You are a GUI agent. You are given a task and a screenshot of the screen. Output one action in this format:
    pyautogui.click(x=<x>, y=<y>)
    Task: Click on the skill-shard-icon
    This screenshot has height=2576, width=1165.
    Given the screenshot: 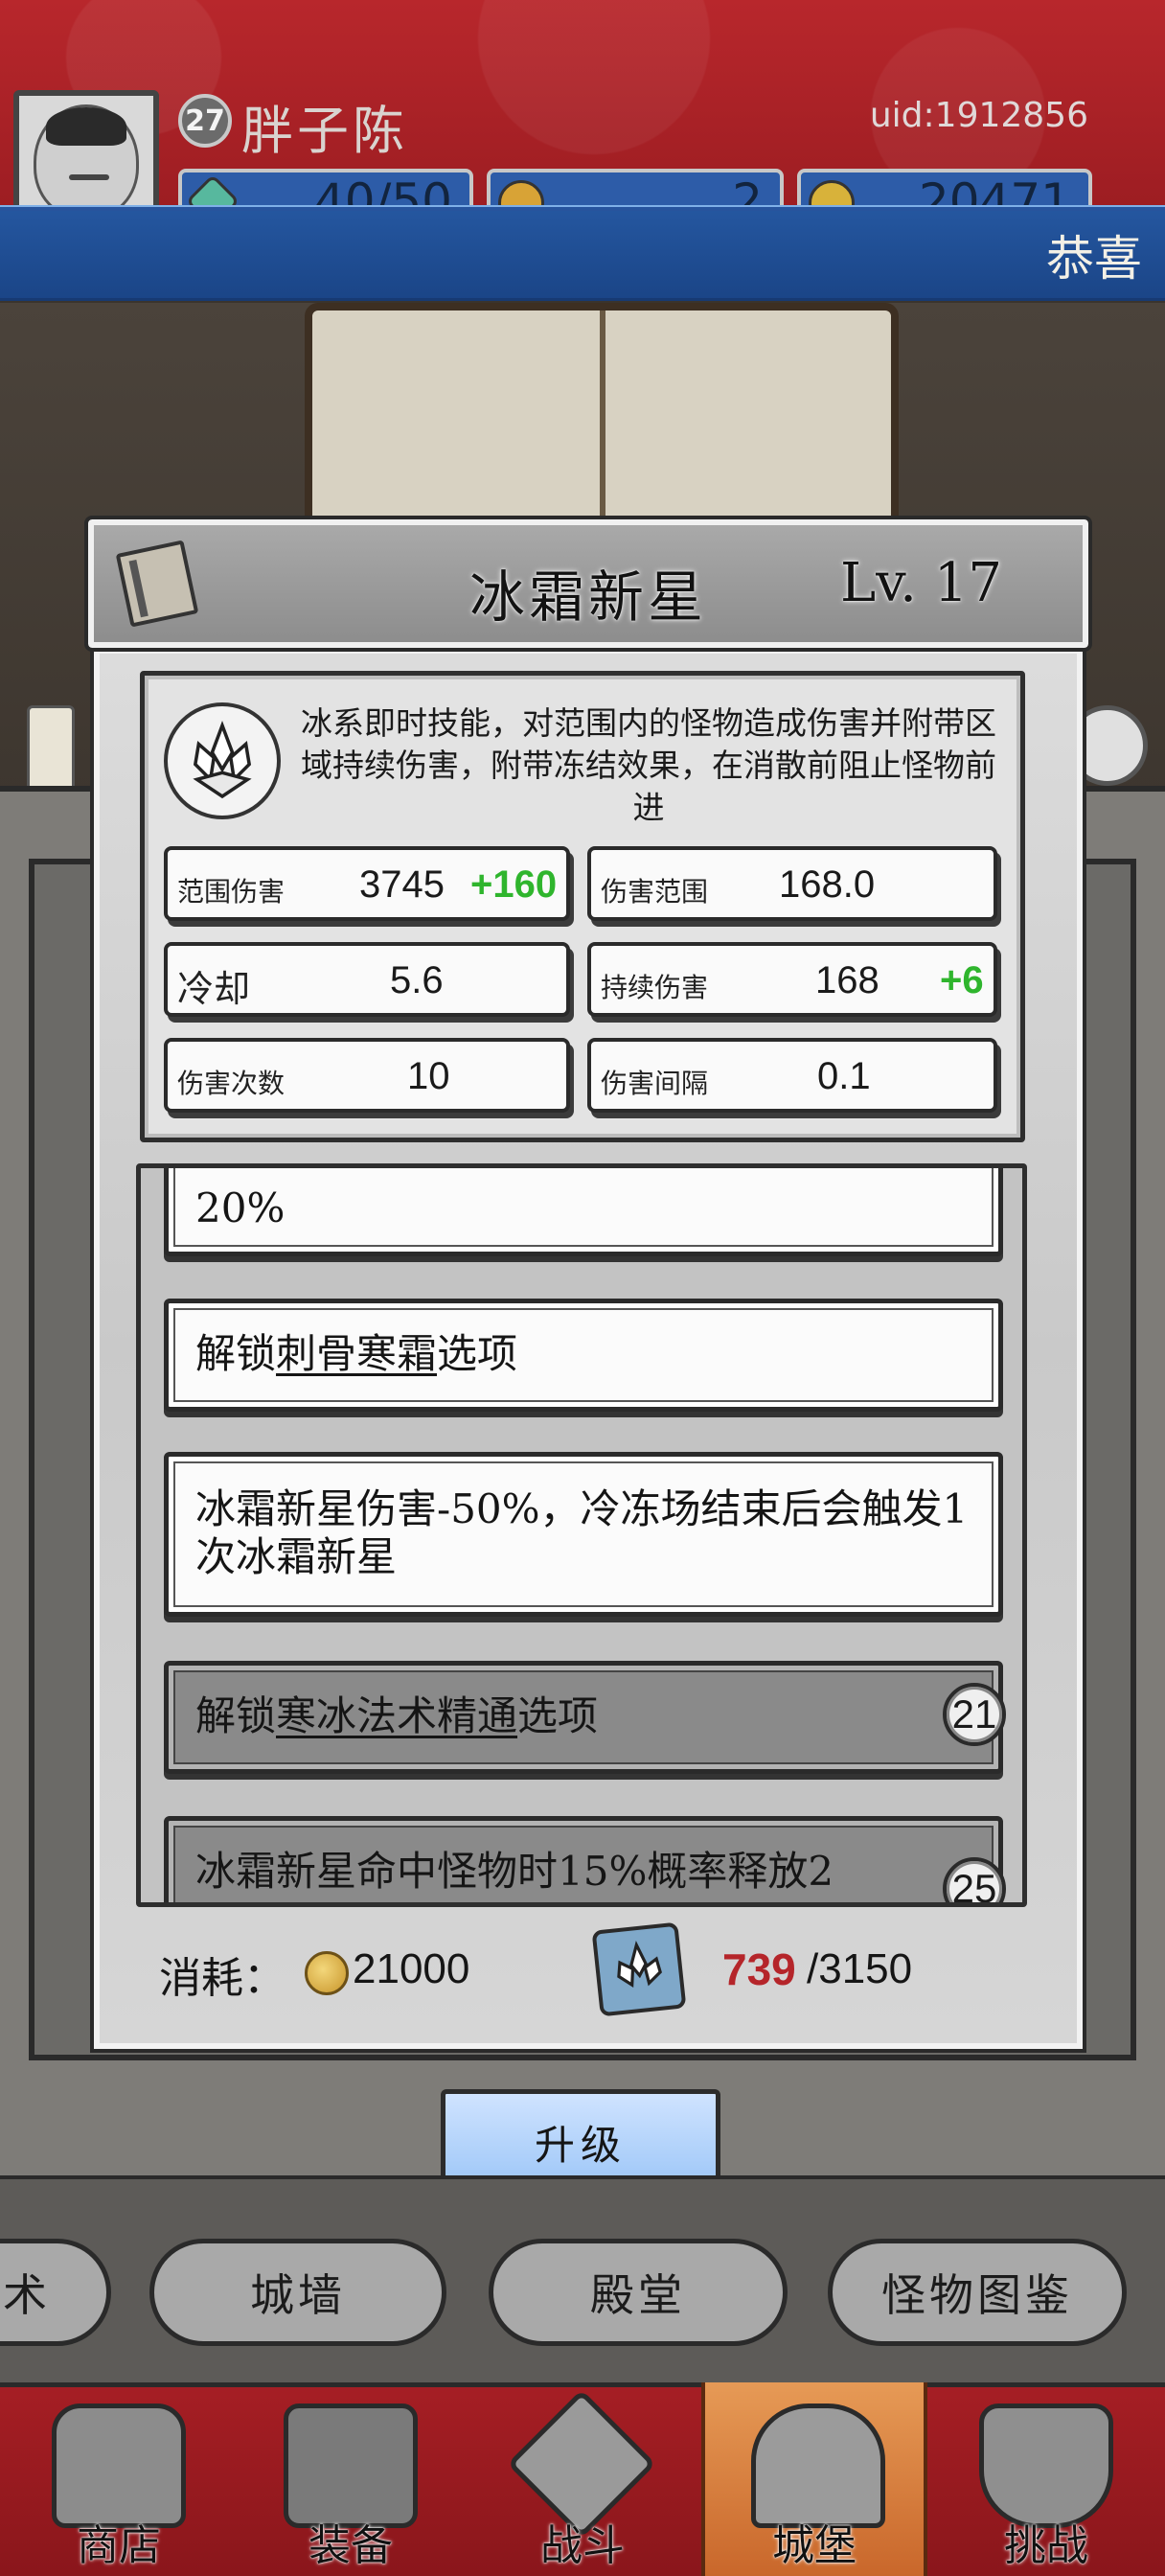 What is the action you would take?
    pyautogui.click(x=639, y=1969)
    